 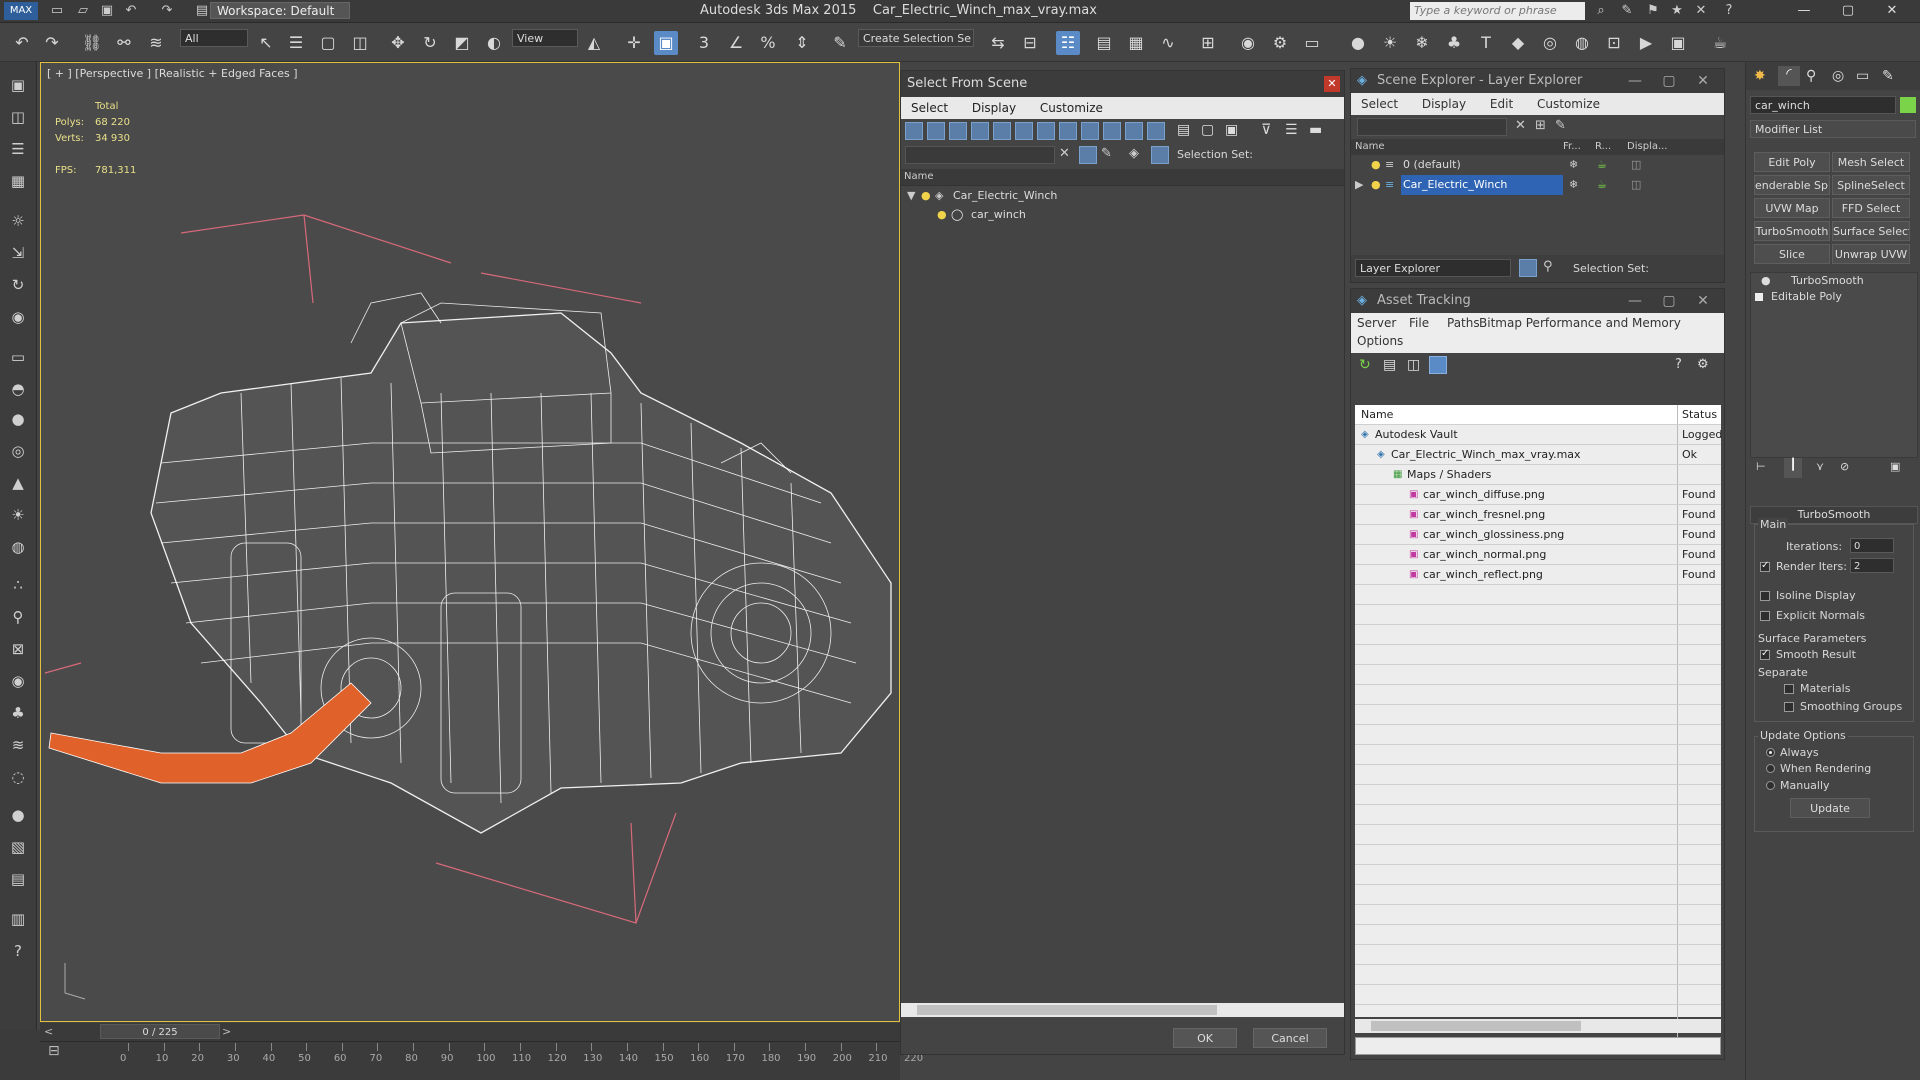 What do you see at coordinates (1122, 177) in the screenshot?
I see `select-name-column: Name` at bounding box center [1122, 177].